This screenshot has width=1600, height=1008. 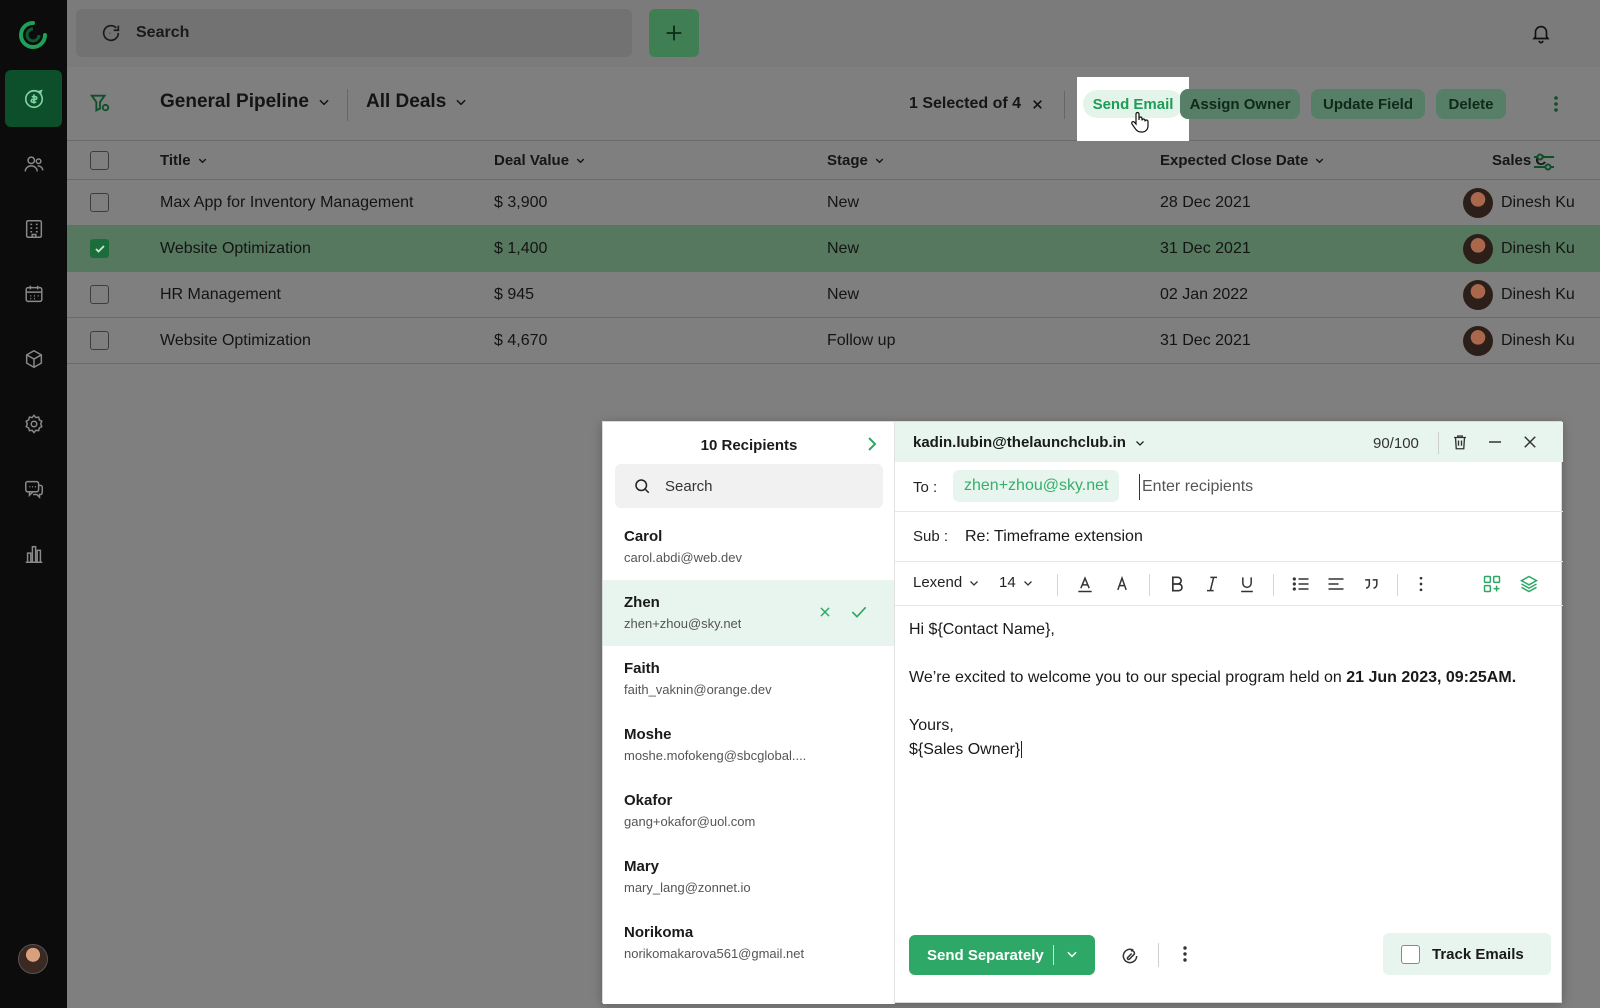 What do you see at coordinates (1529, 584) in the screenshot?
I see `layers-icon` at bounding box center [1529, 584].